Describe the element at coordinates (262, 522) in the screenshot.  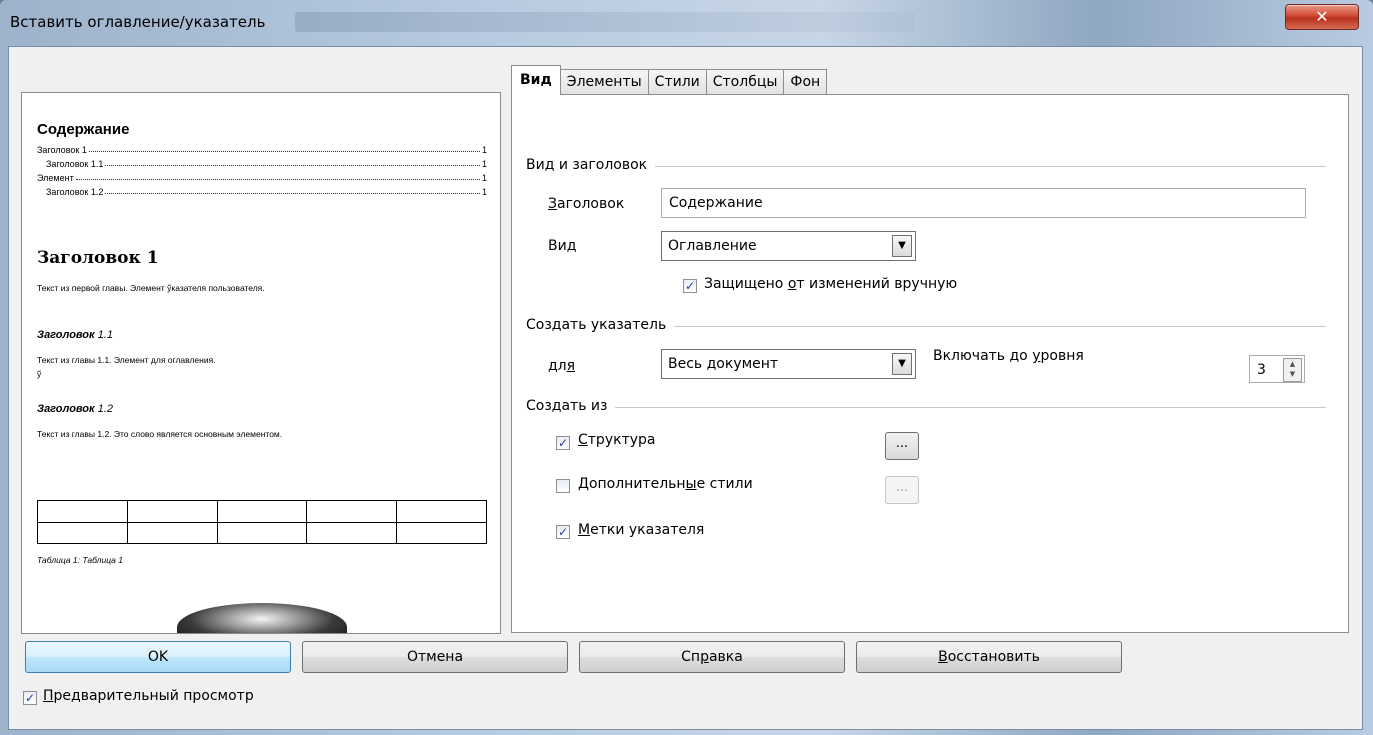
I see `preview-table` at that location.